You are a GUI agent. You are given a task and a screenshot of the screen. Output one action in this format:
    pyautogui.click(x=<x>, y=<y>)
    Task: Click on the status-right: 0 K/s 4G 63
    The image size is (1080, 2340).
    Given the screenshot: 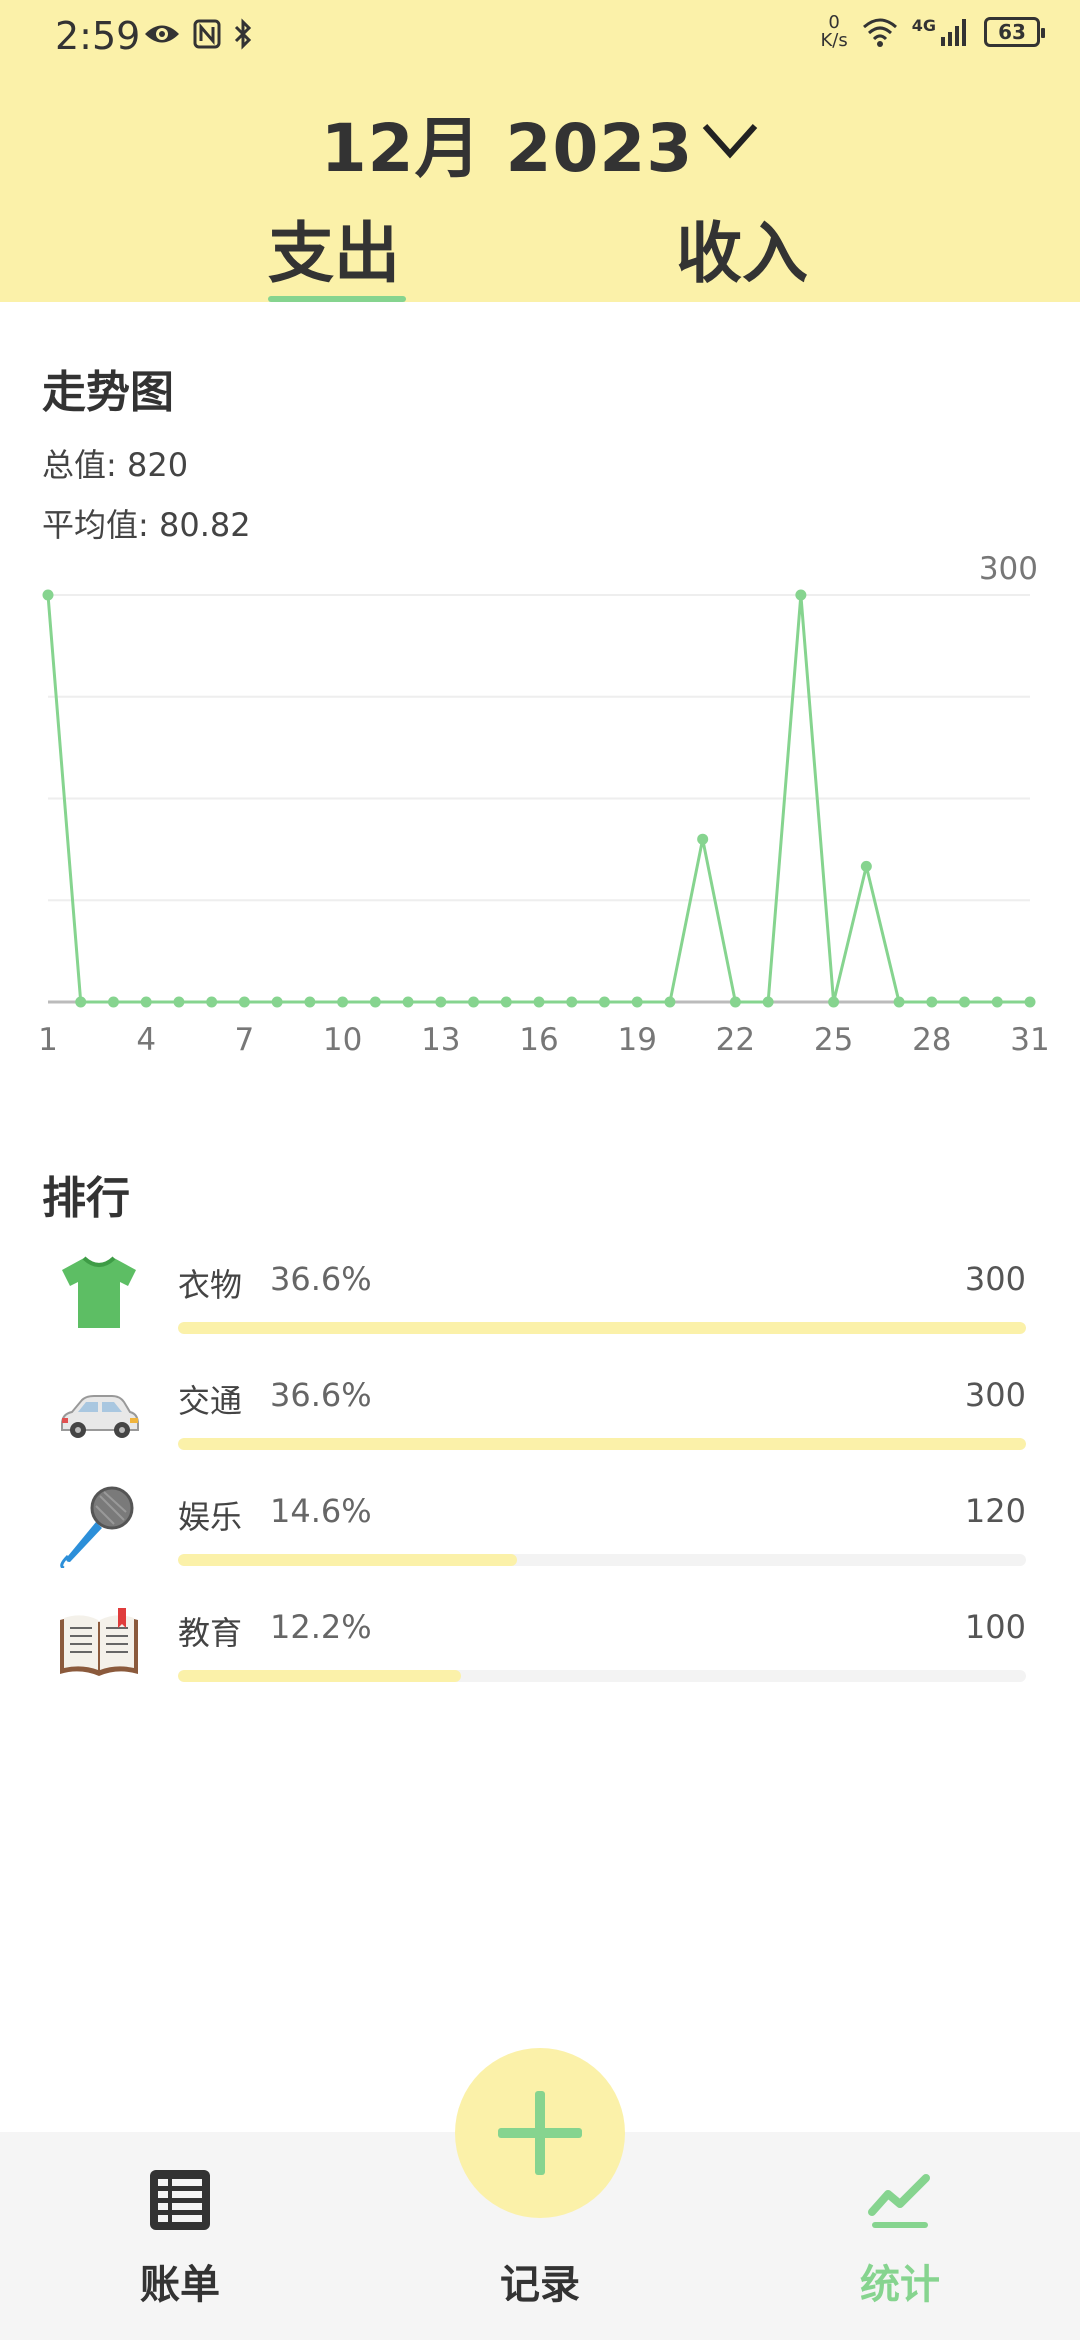 What is the action you would take?
    pyautogui.click(x=932, y=32)
    